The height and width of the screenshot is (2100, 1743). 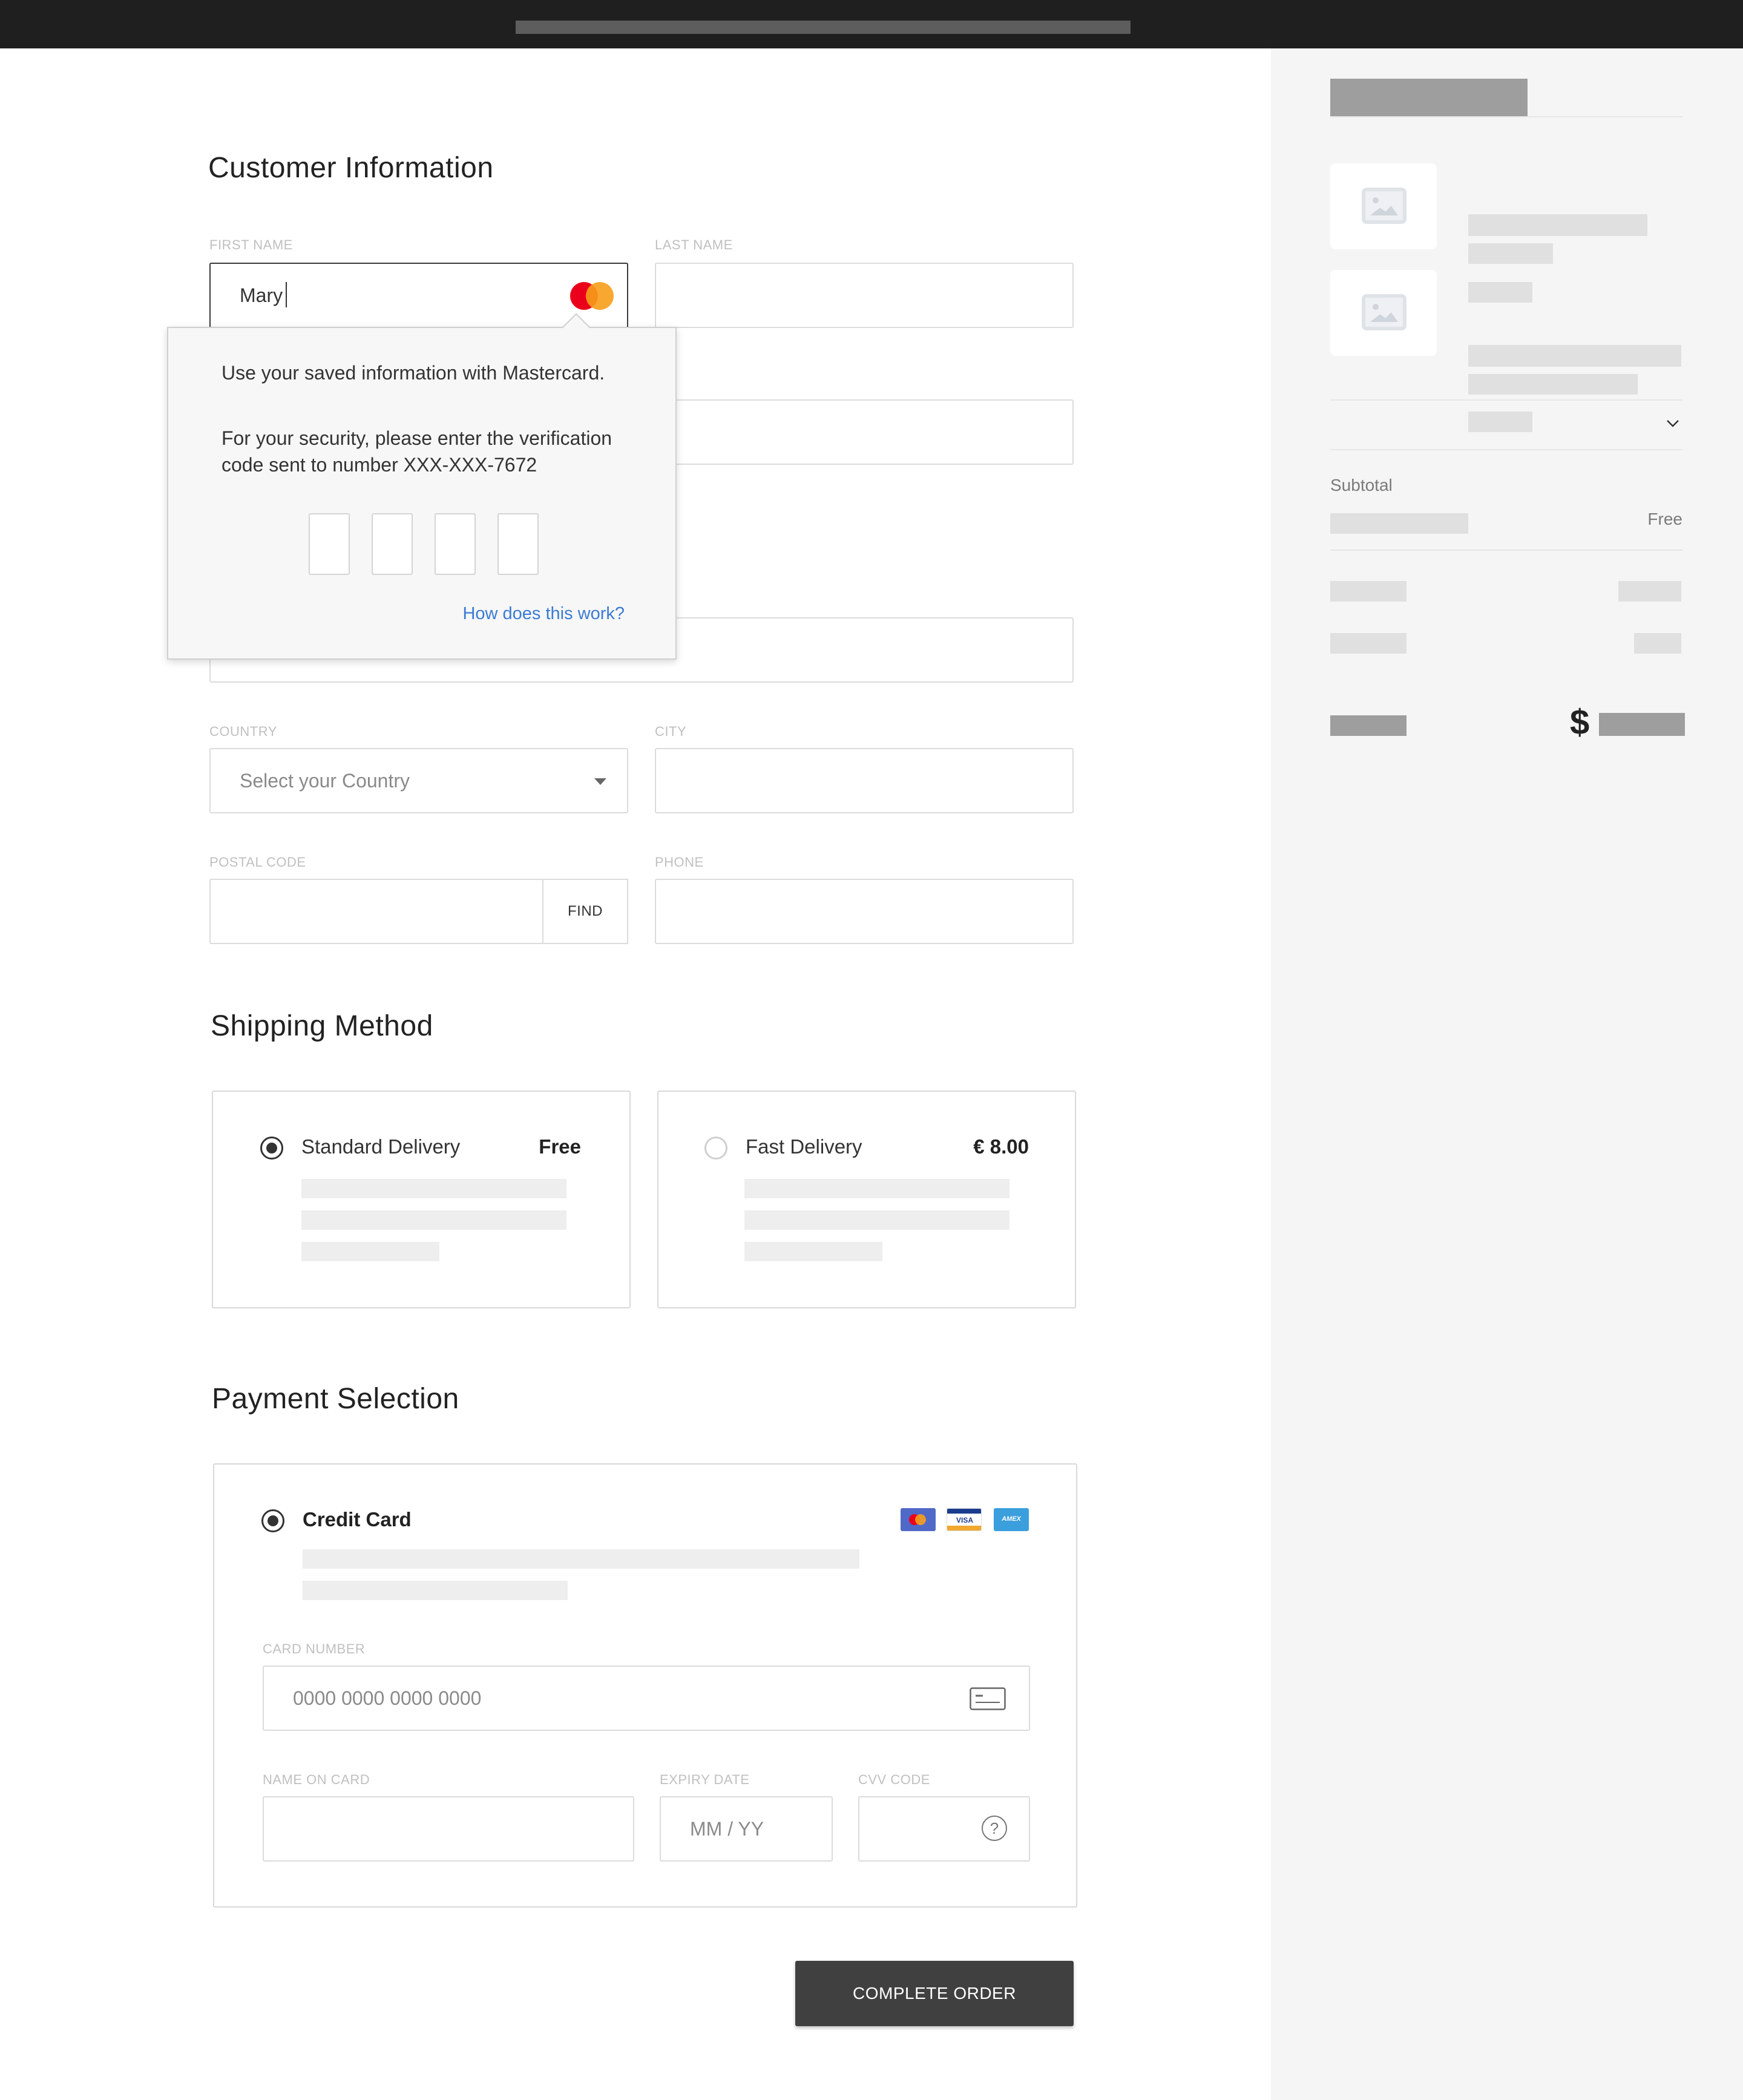 What do you see at coordinates (314, 1648) in the screenshot?
I see `card-number-label: CARD NUMBER` at bounding box center [314, 1648].